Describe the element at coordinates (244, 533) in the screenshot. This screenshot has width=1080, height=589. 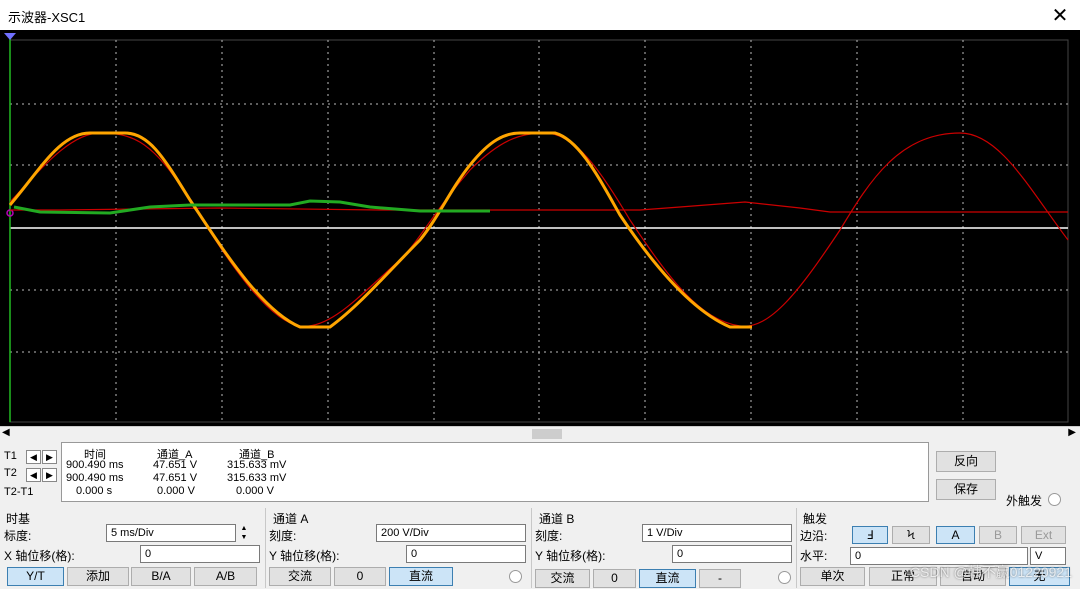
I see `timebase-spinner-icon: ▲ ▼` at that location.